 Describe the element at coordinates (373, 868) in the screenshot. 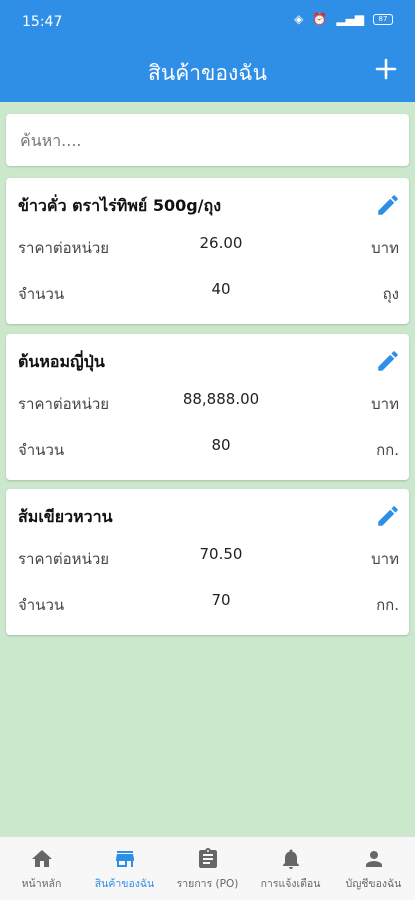

I see `nav-item-account: บัญชีของฉัน` at that location.